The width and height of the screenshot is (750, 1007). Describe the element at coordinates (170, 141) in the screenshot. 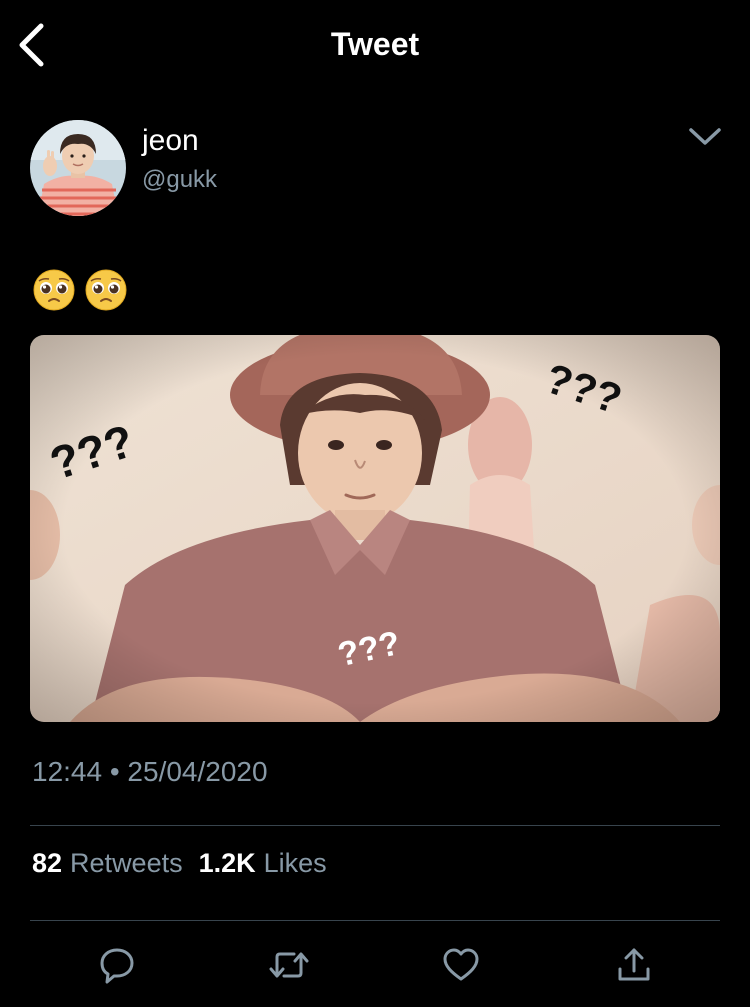

I see `author-name: jeon` at that location.